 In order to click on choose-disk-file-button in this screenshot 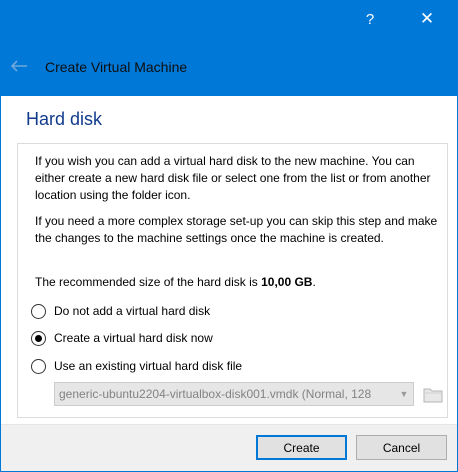, I will do `click(433, 394)`.